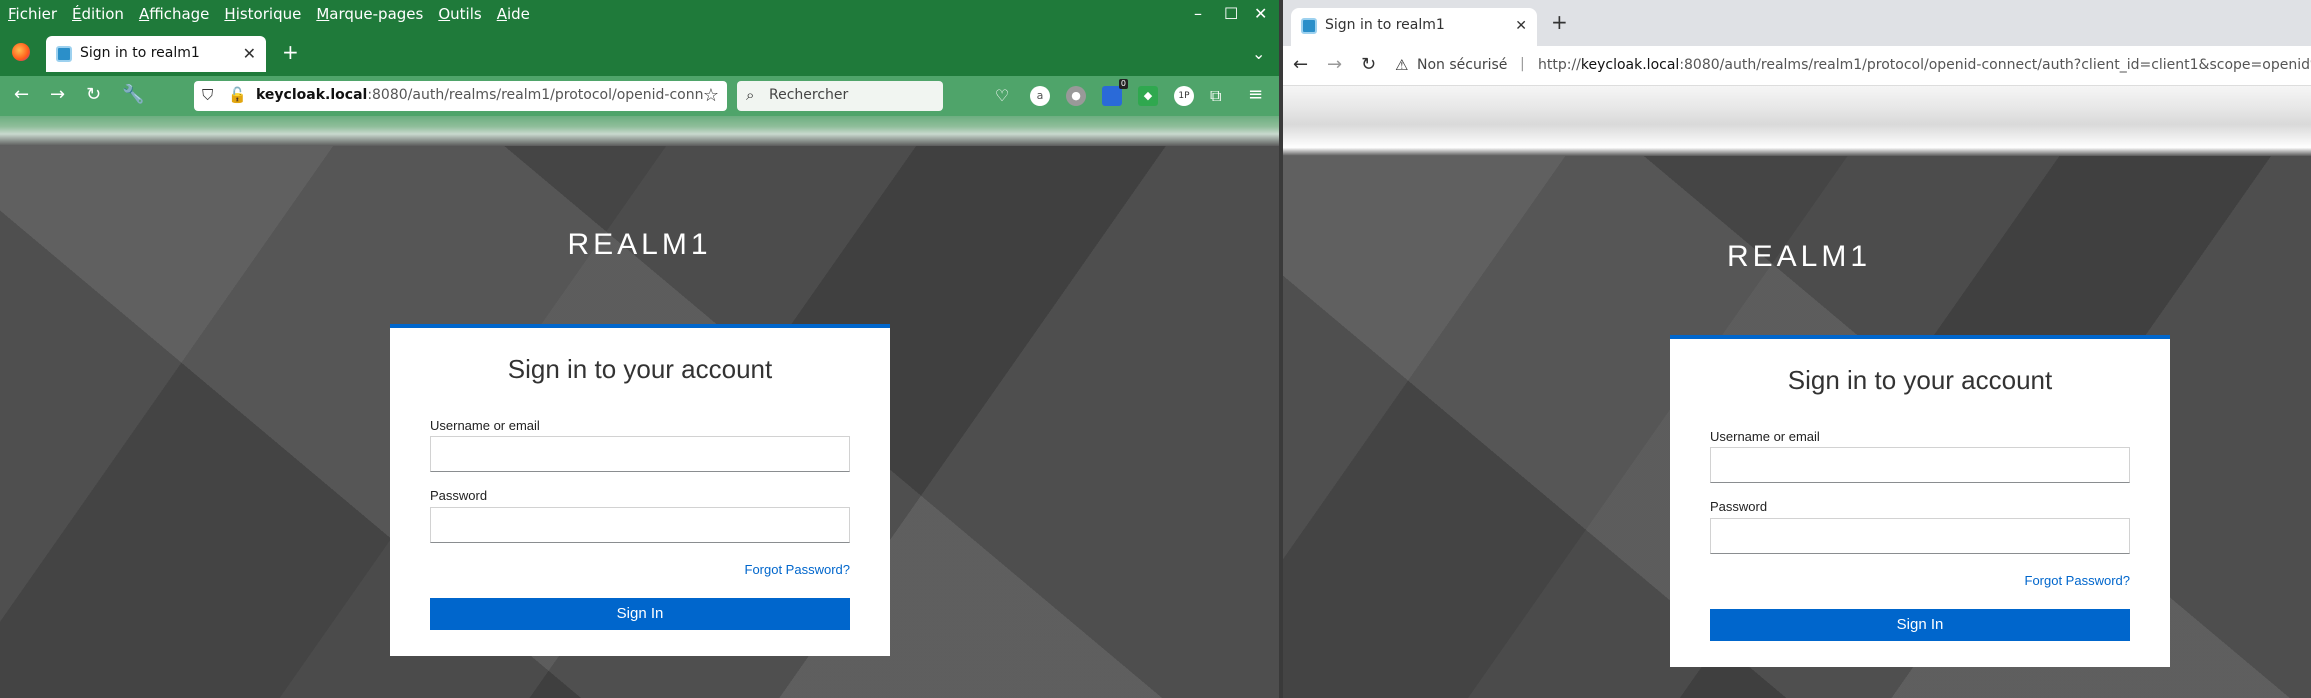  Describe the element at coordinates (1255, 94) in the screenshot. I see `hamburger-menu-icon: ≡` at that location.